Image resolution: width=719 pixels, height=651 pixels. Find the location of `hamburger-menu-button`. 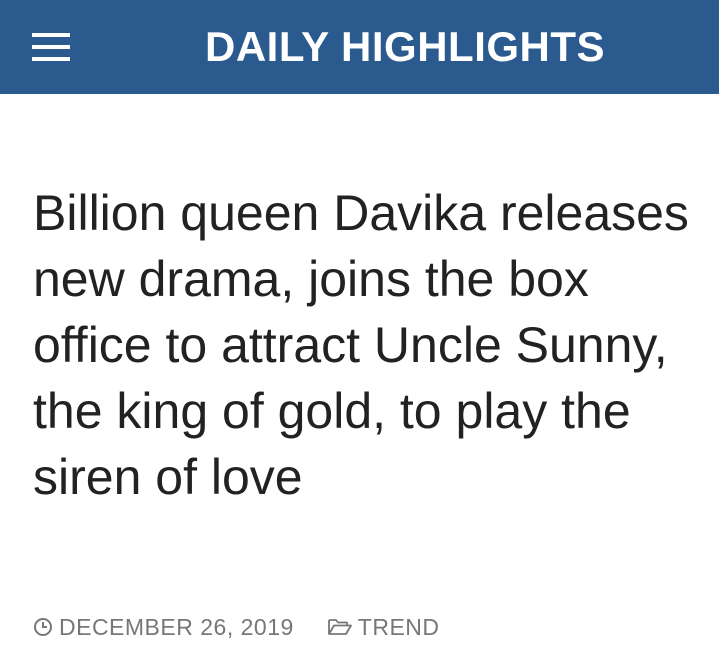

hamburger-menu-button is located at coordinates (51, 47).